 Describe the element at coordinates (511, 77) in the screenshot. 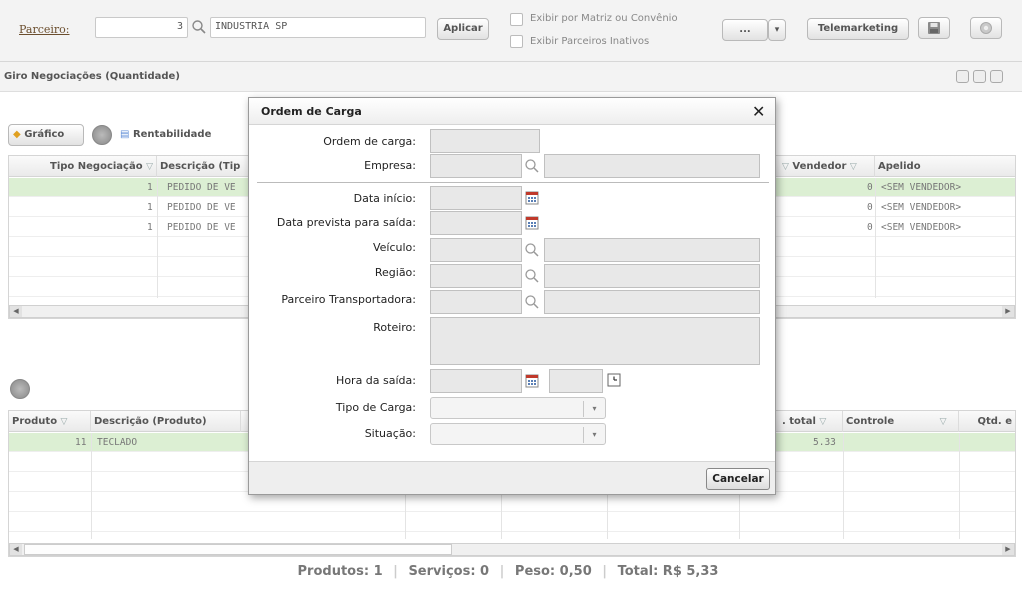

I see `giro-header: Giro Negociações (Quantidade)` at that location.